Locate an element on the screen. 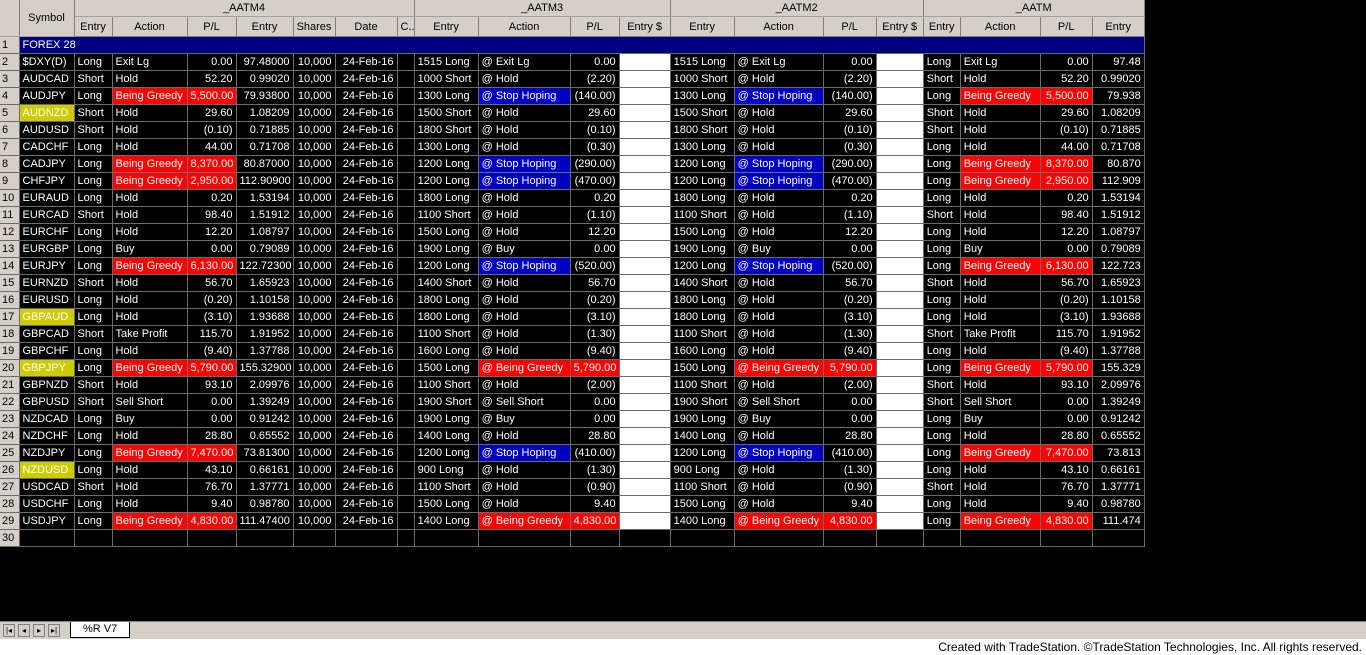 This screenshot has width=1366, height=655. symbol-cell: EURCHF is located at coordinates (47, 232).